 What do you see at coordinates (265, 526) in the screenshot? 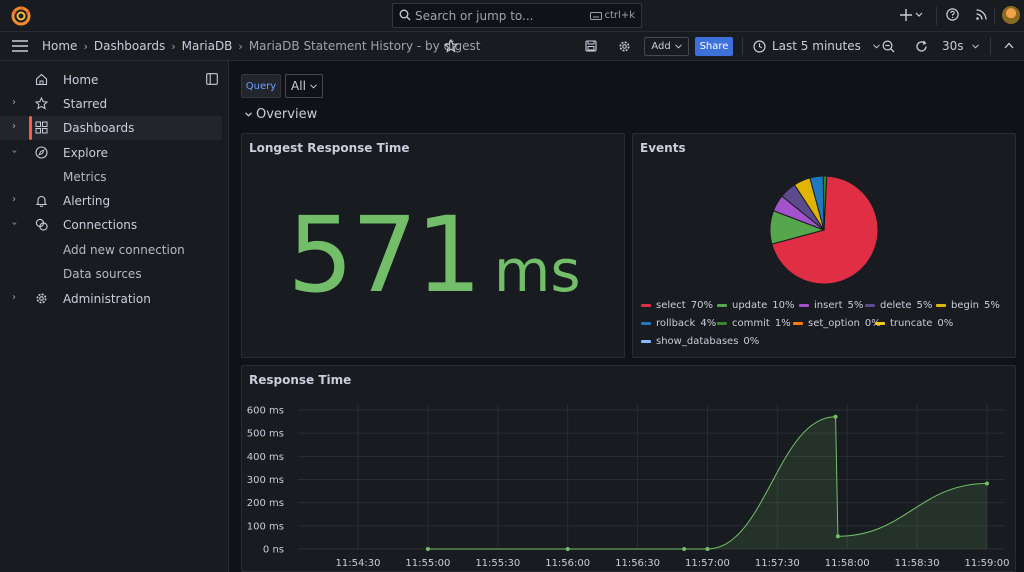
I see `y-tick-label: 100 ms` at bounding box center [265, 526].